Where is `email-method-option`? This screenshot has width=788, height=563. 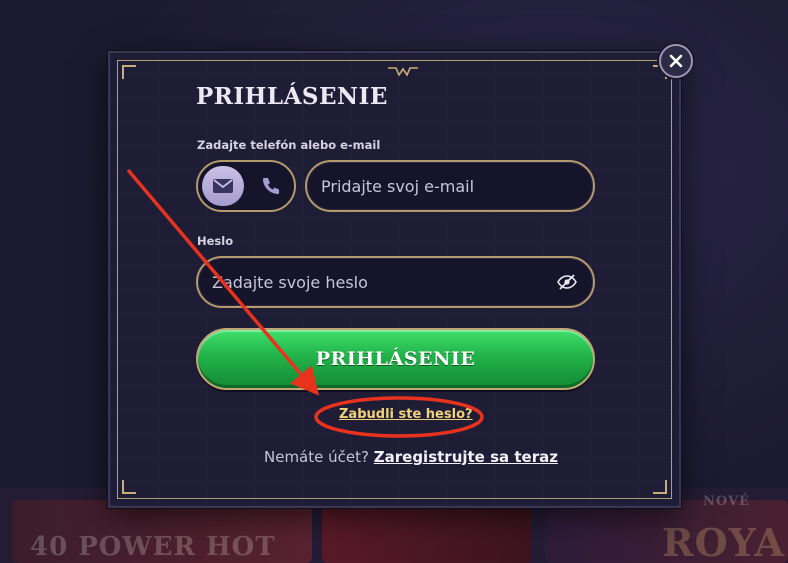 email-method-option is located at coordinates (223, 186).